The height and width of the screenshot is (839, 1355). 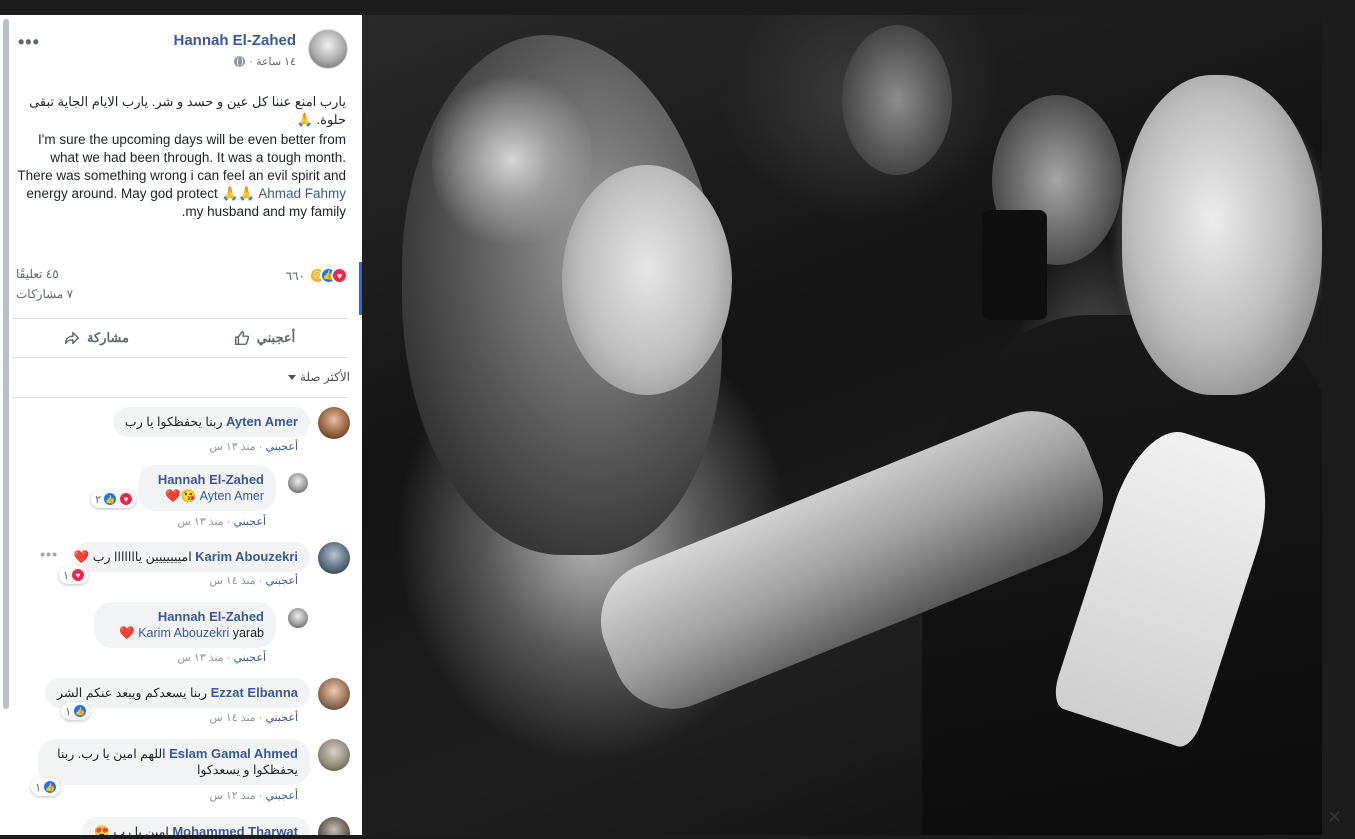 What do you see at coordinates (302, 193) in the screenshot?
I see `tagged-user-link: Ahmad Fahmy` at bounding box center [302, 193].